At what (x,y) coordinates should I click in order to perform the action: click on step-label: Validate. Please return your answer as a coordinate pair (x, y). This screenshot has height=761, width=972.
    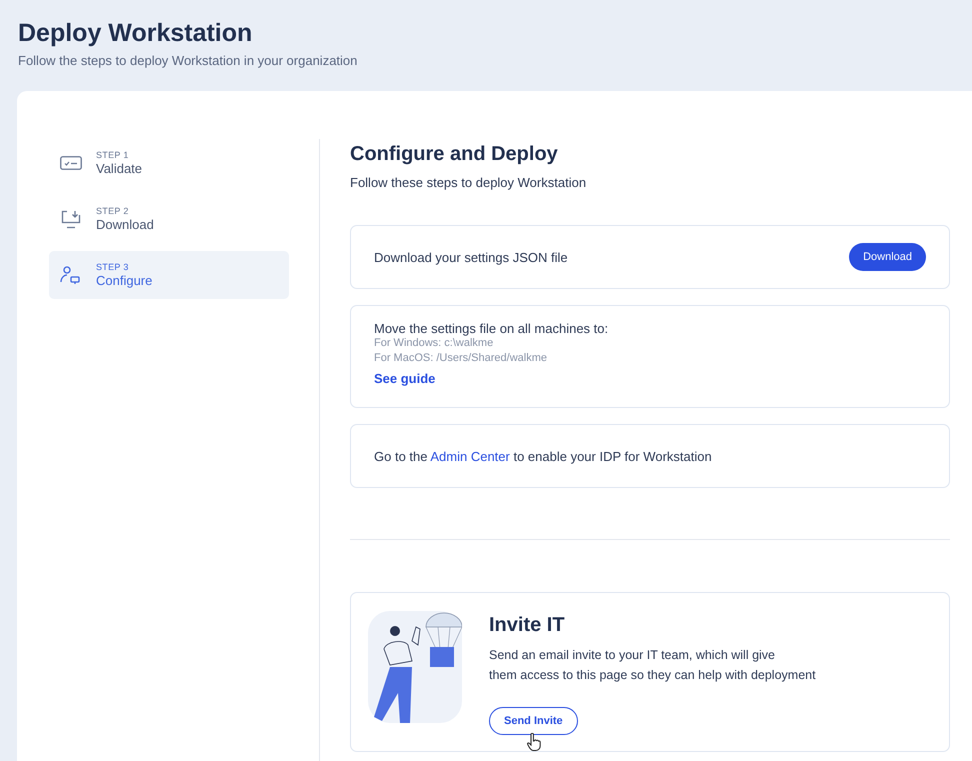
    Looking at the image, I should click on (119, 168).